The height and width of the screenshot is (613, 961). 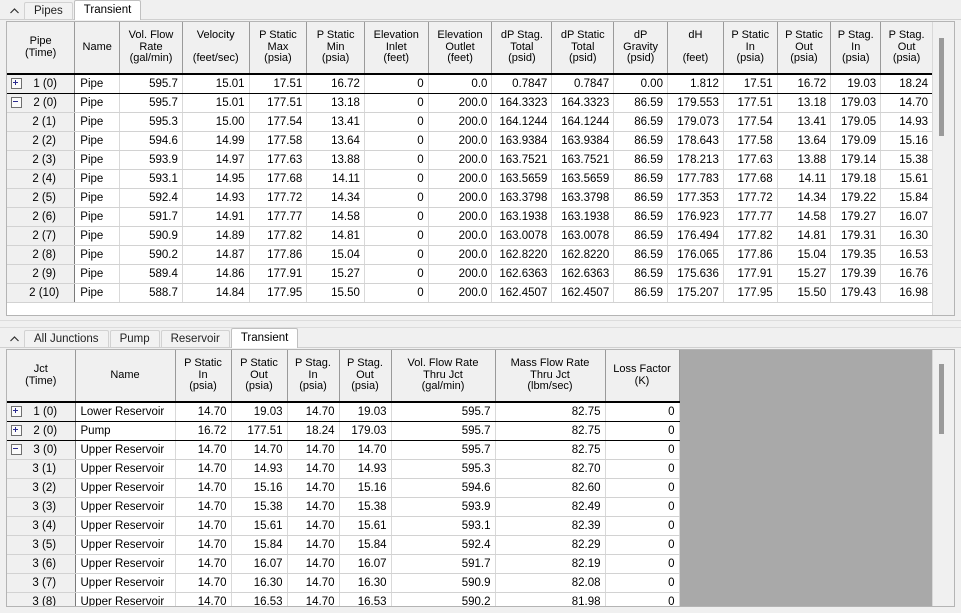 What do you see at coordinates (41, 488) in the screenshot?
I see `row-id-cell: 3 (2)` at bounding box center [41, 488].